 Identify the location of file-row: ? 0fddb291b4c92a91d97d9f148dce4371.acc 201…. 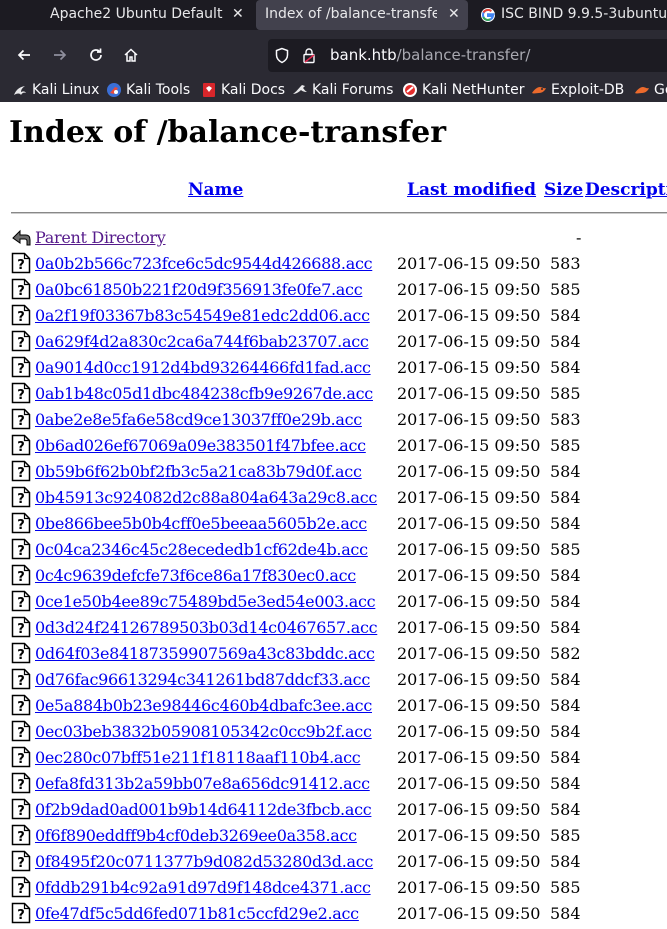
(333, 889).